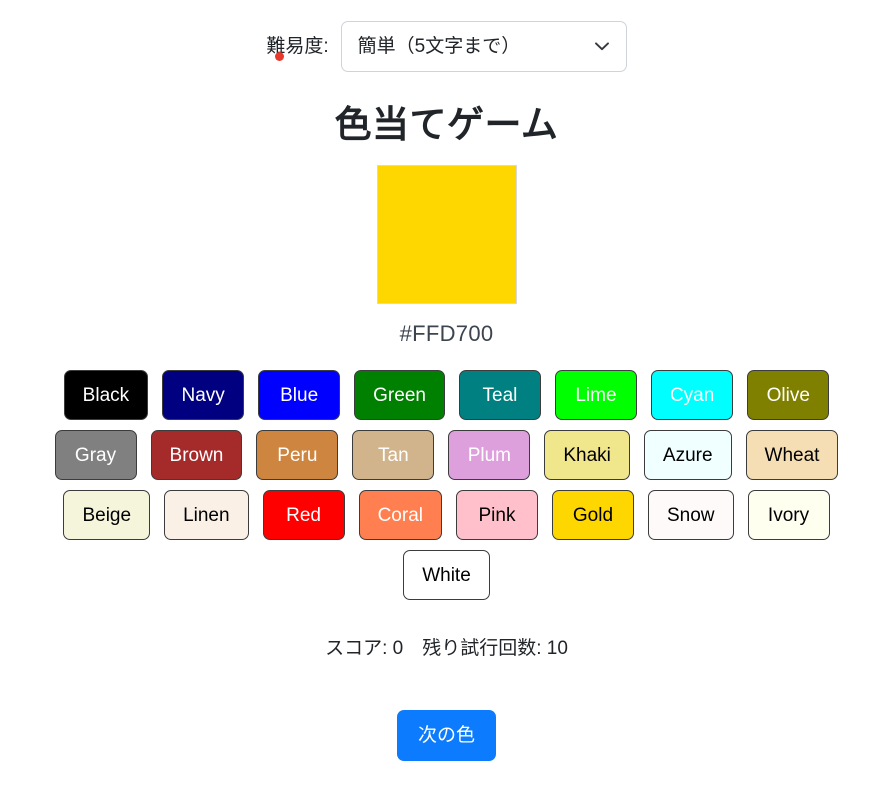 This screenshot has width=893, height=812. Describe the element at coordinates (206, 515) in the screenshot. I see `color-button-linen: Linen` at that location.